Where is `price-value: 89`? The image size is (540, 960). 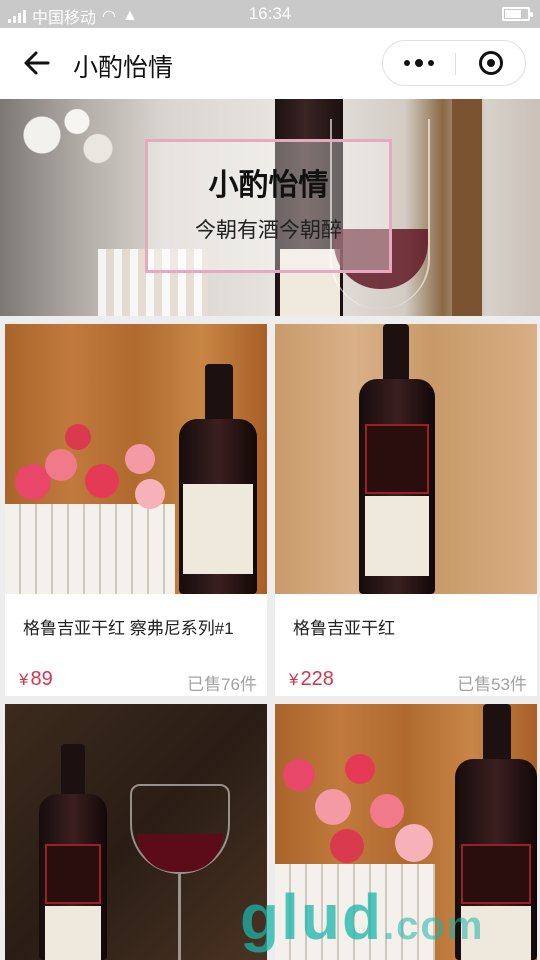 price-value: 89 is located at coordinates (41, 679).